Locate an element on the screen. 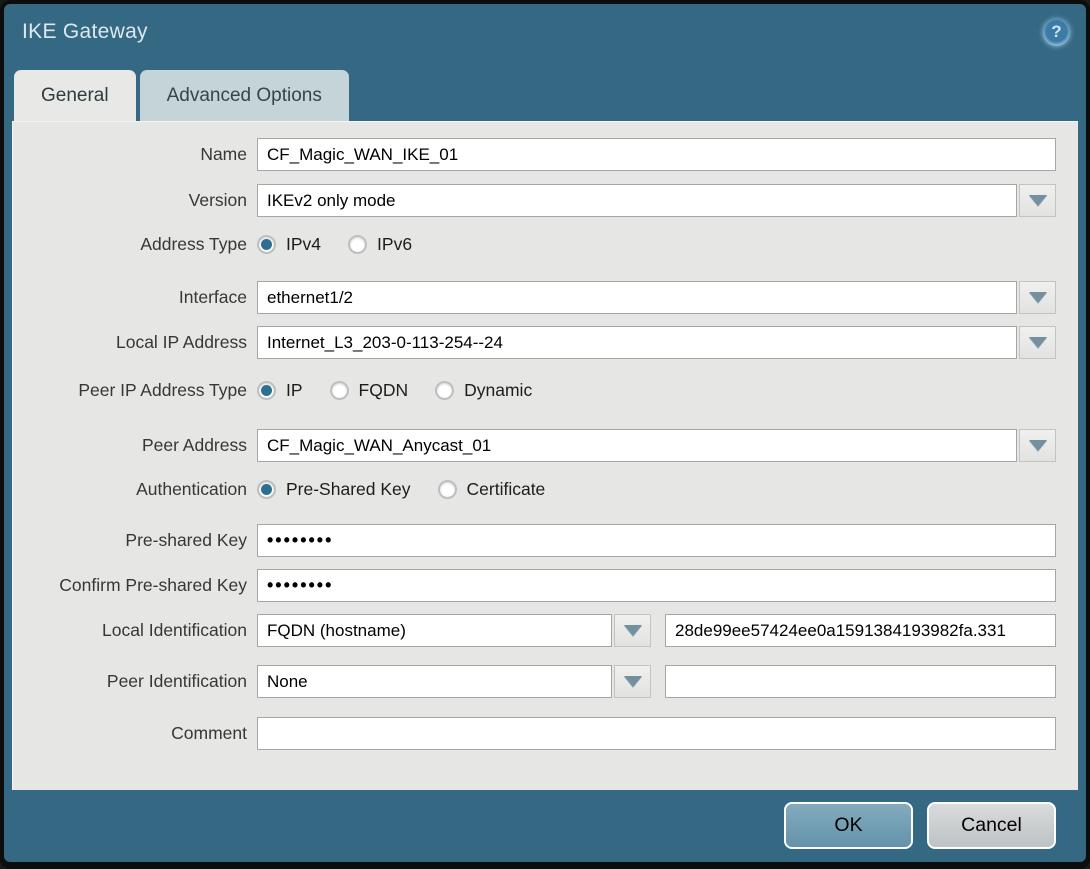  version-label: Version is located at coordinates (217, 200).